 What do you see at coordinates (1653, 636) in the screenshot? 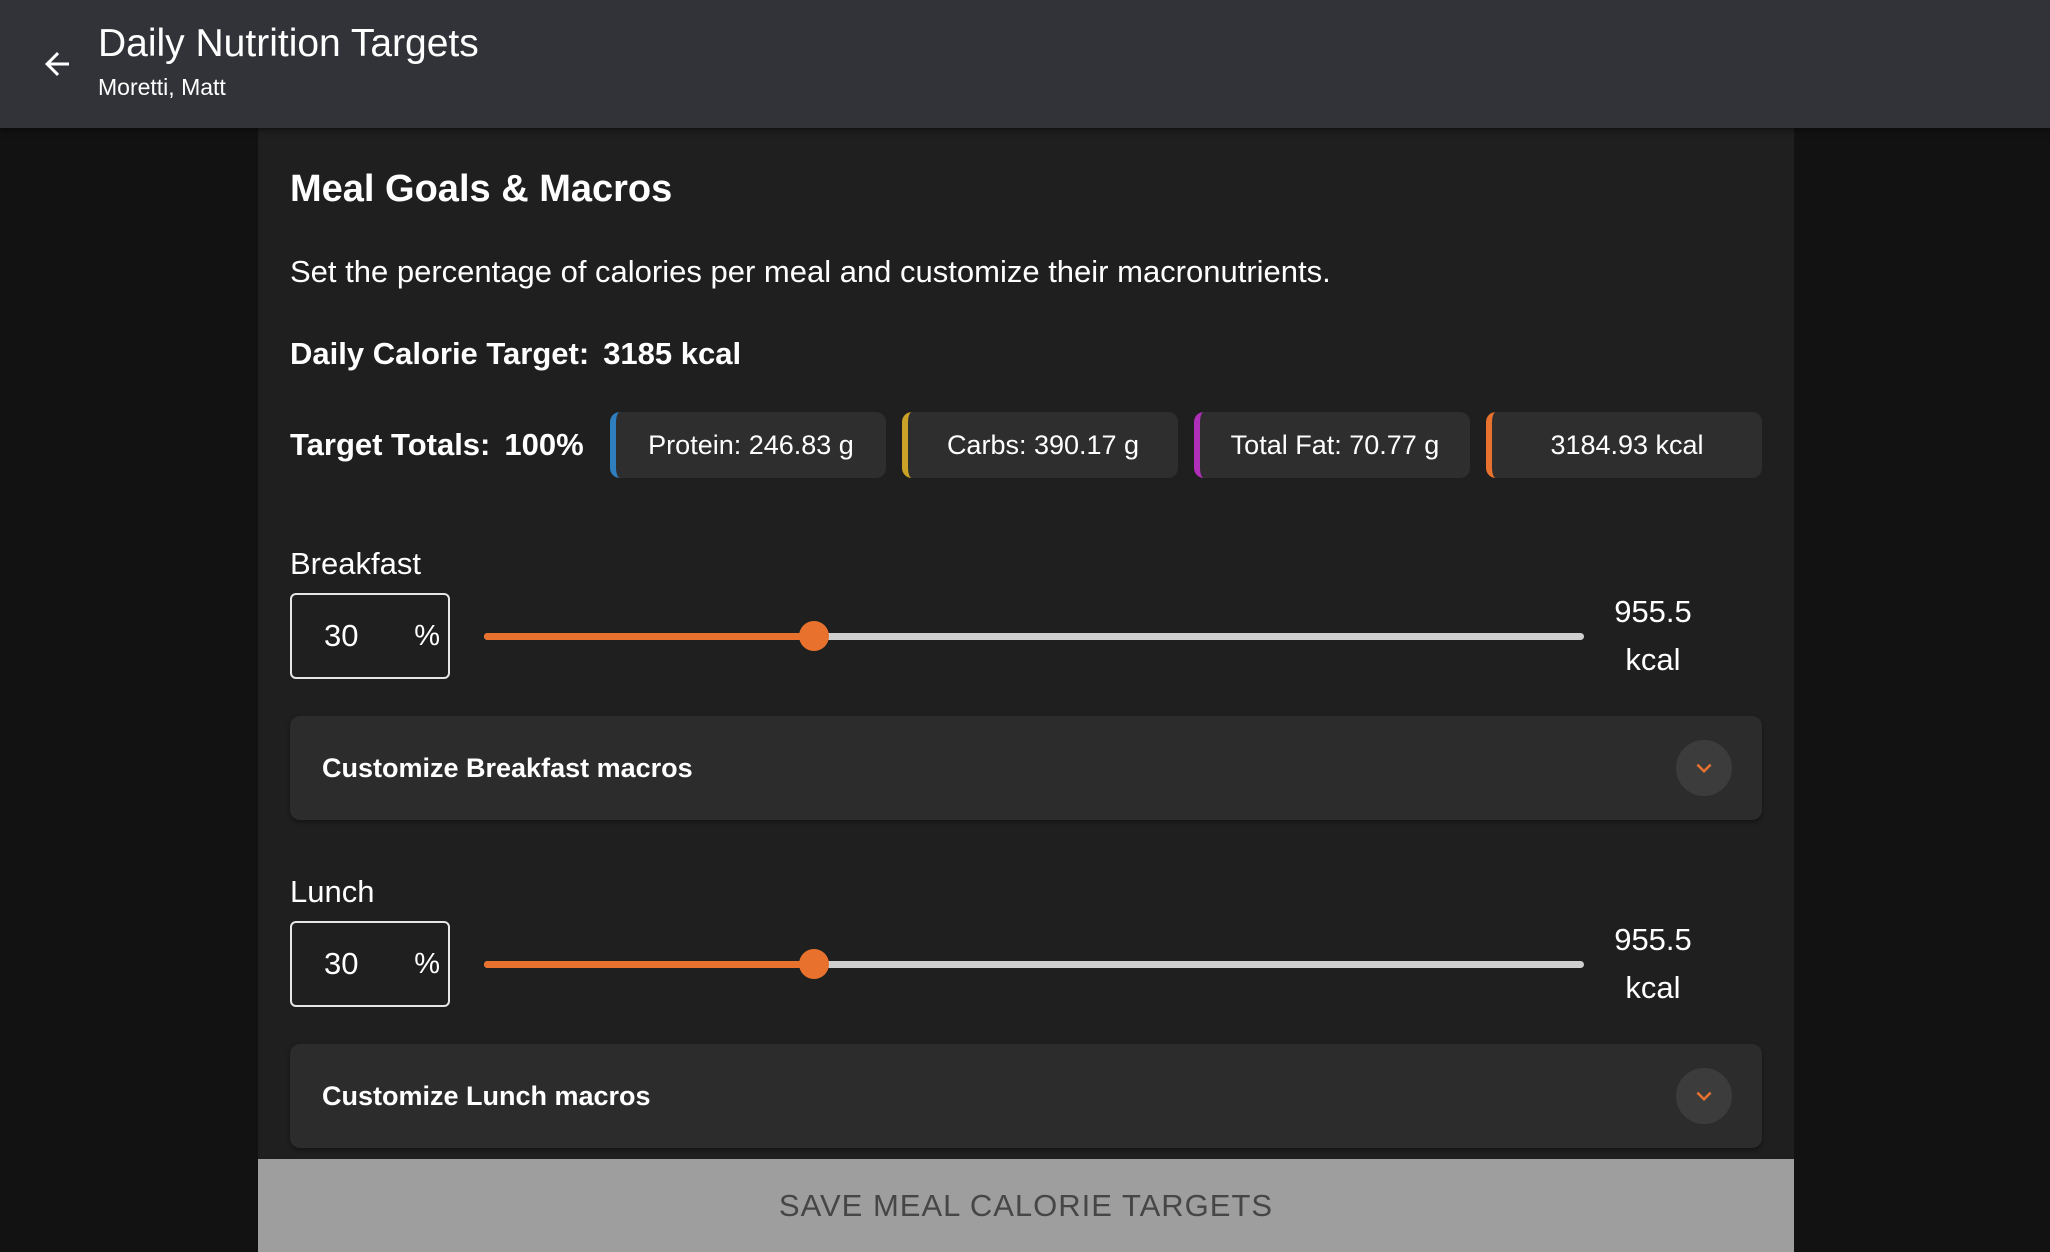
I see `breakfast-kcal-readout: 955.5 kcal` at bounding box center [1653, 636].